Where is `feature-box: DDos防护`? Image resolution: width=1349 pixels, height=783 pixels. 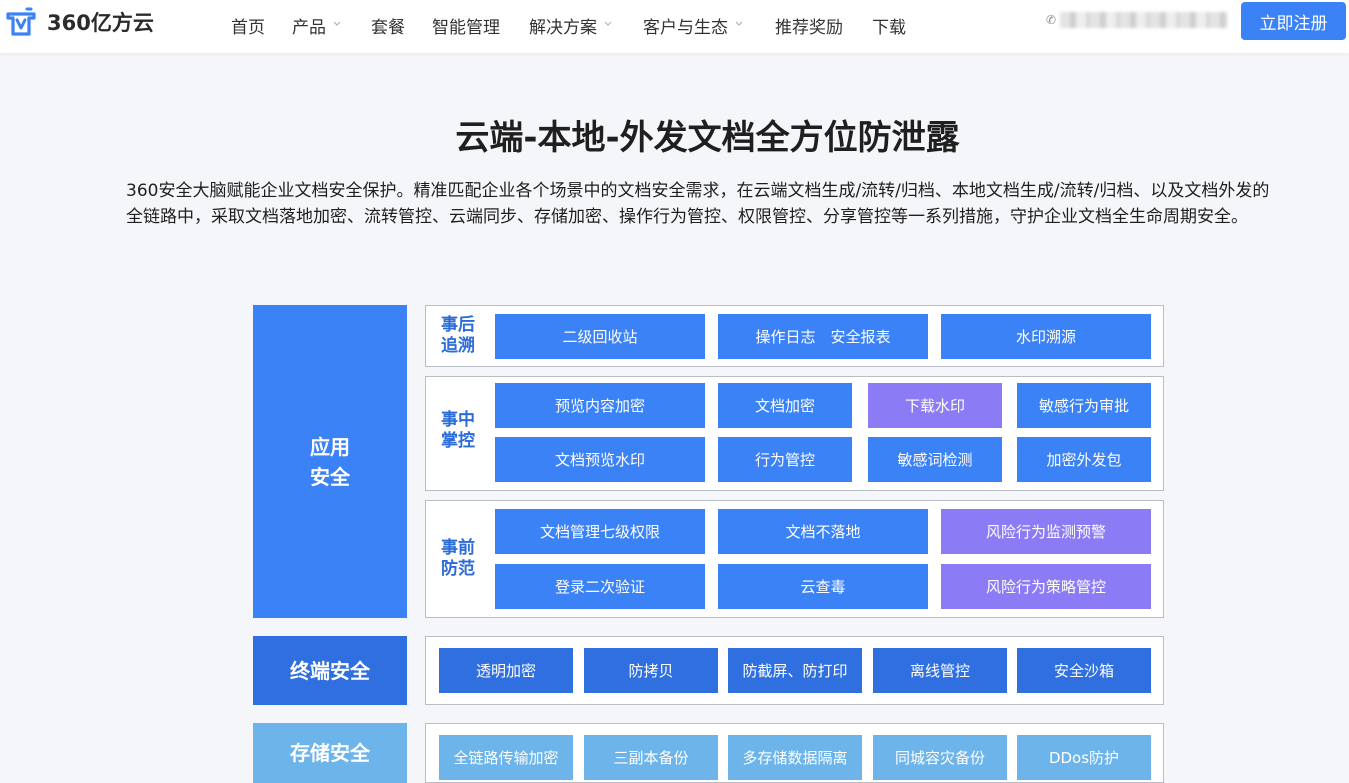 feature-box: DDos防护 is located at coordinates (1084, 757).